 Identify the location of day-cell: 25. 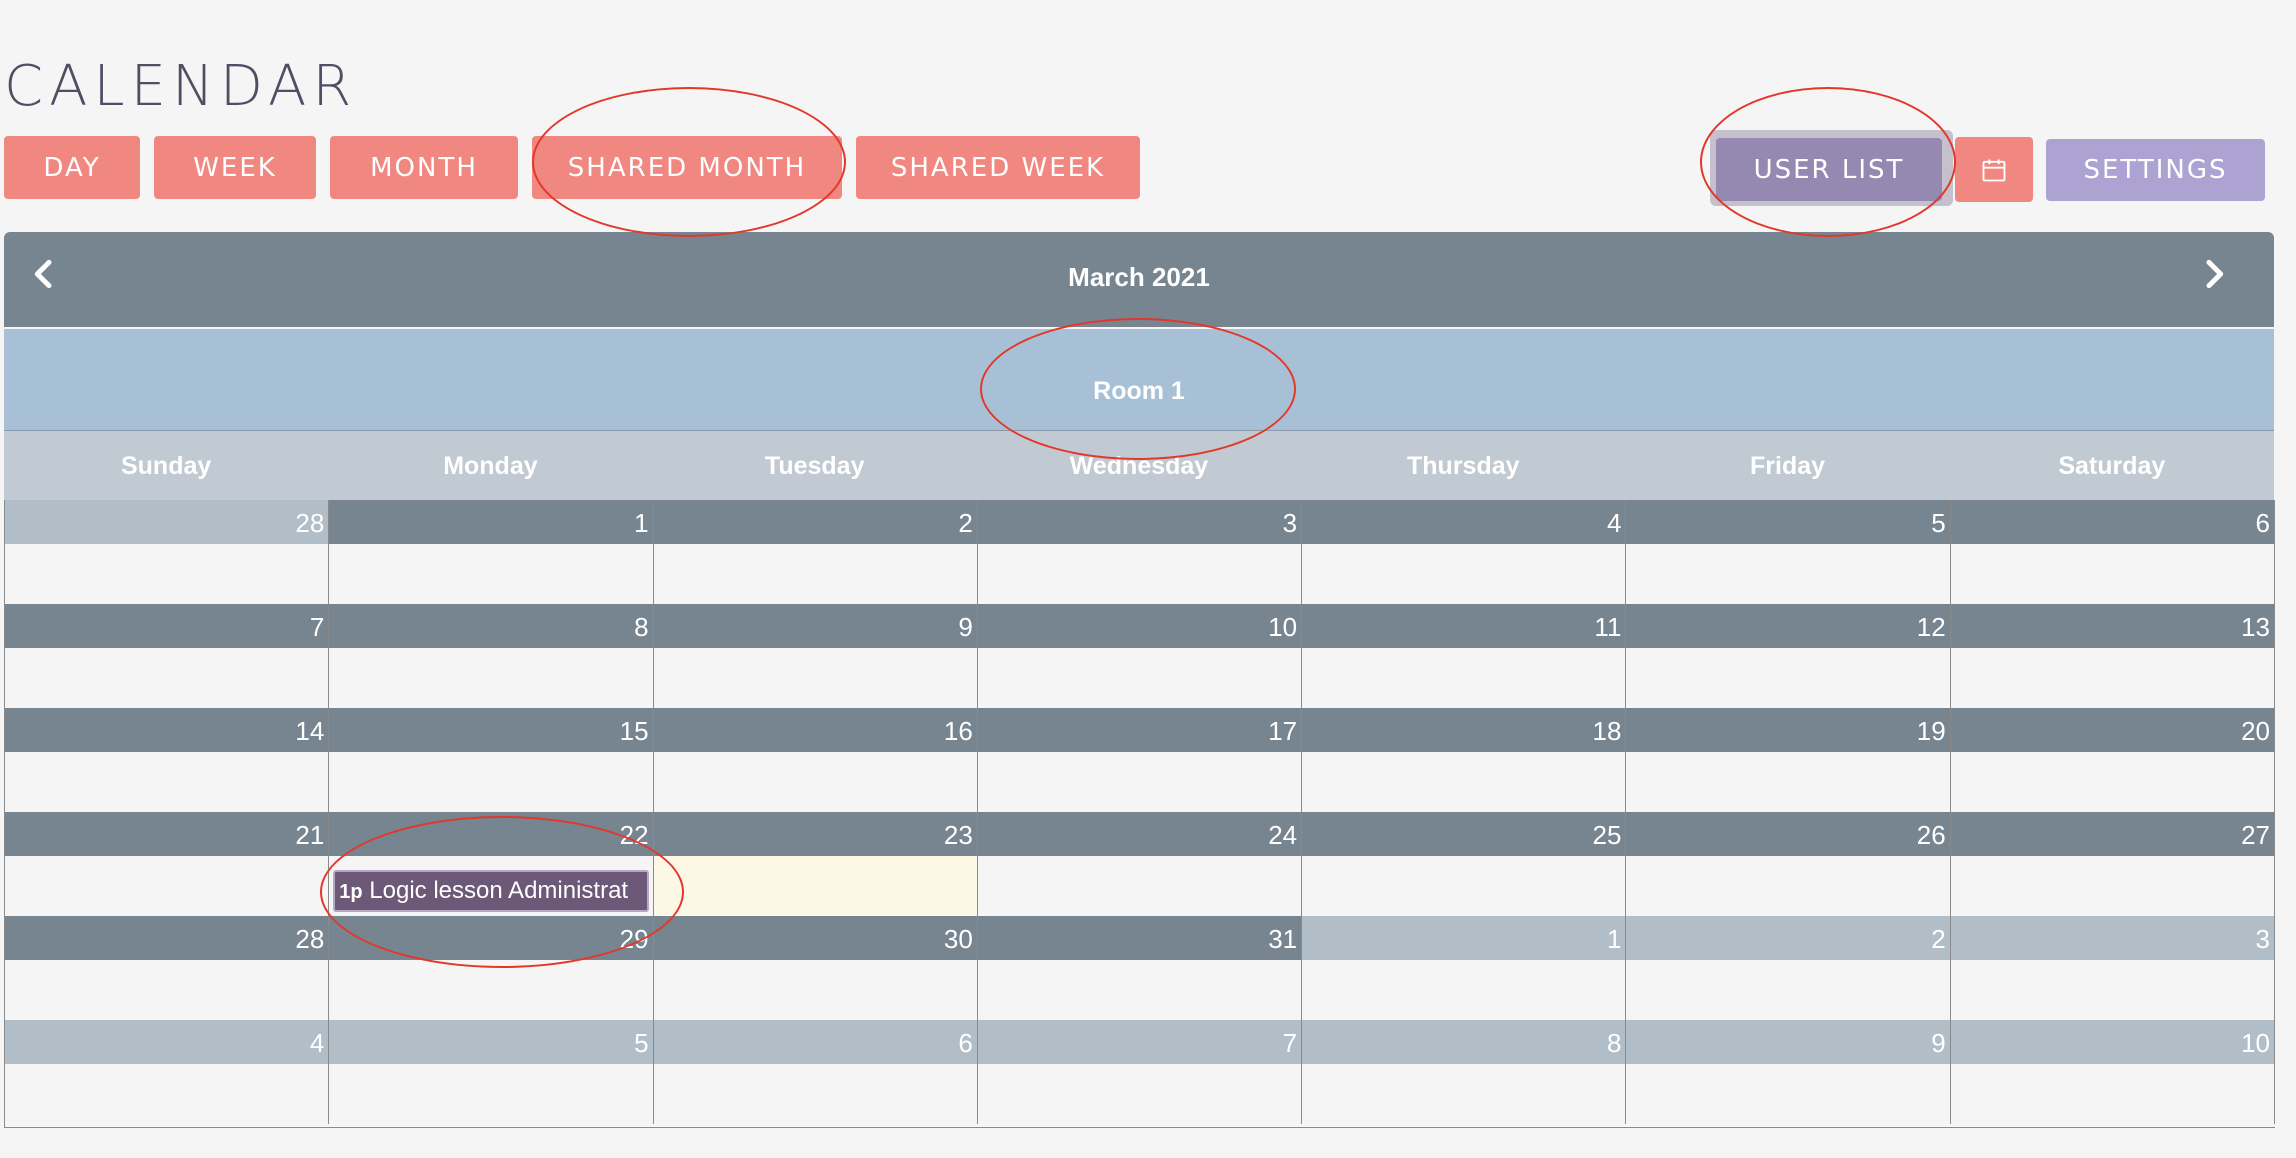
(1464, 864).